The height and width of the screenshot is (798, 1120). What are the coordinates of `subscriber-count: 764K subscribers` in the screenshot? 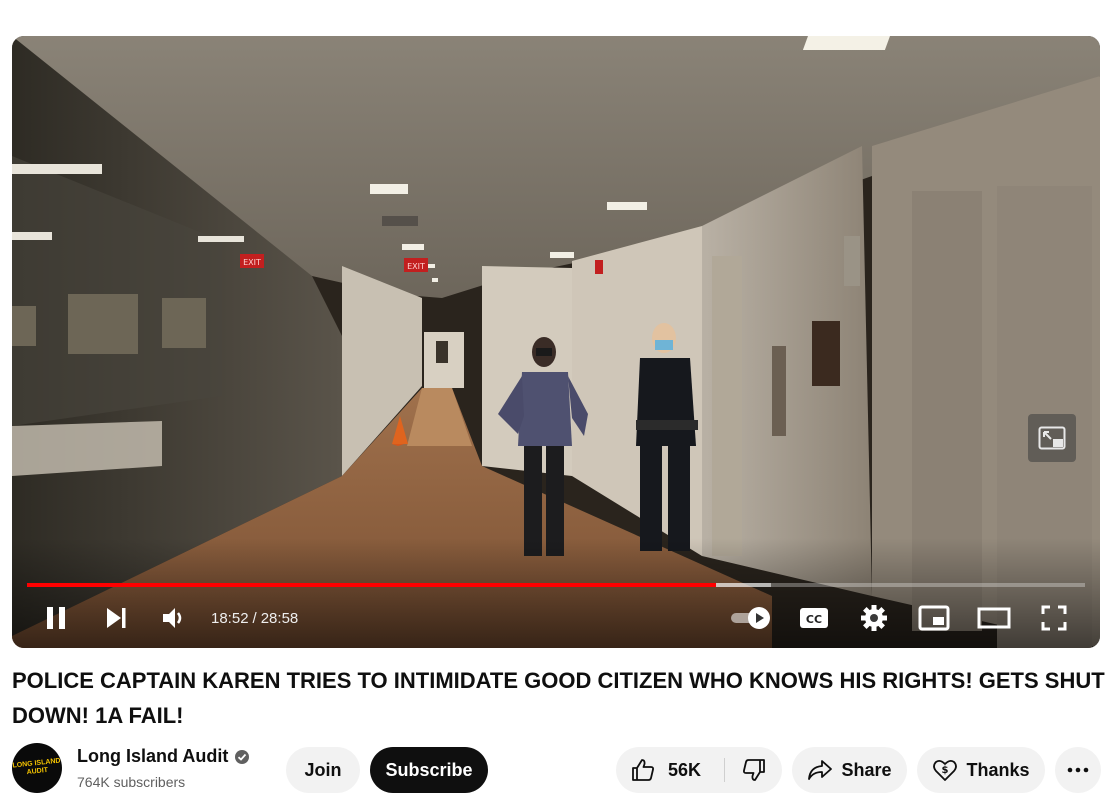 It's located at (131, 782).